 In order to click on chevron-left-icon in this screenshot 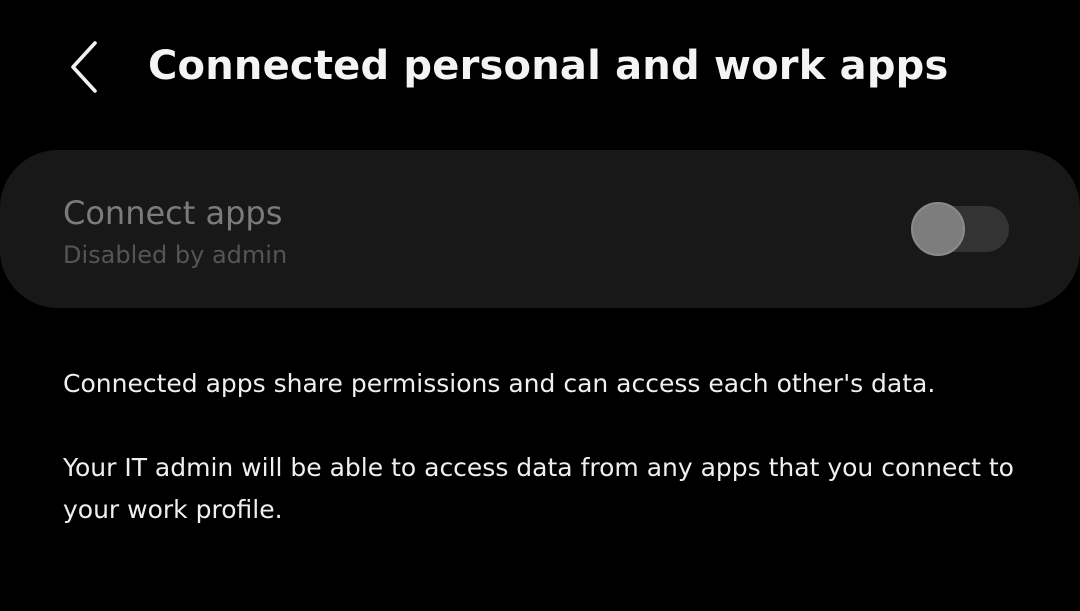, I will do `click(84, 67)`.